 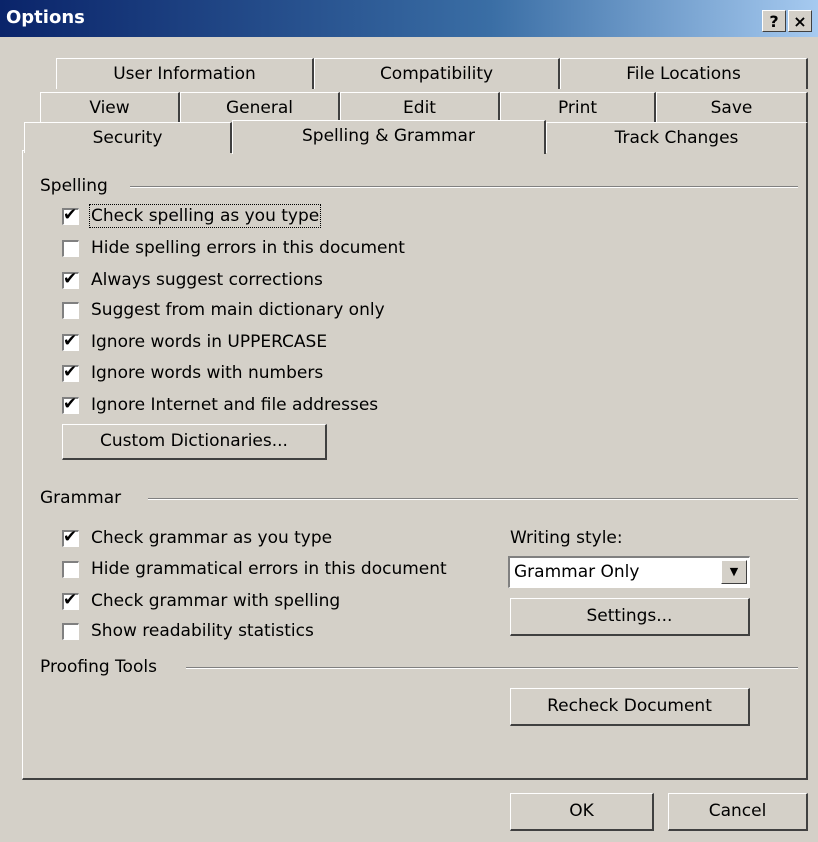 What do you see at coordinates (205, 216) in the screenshot?
I see `option-label: Check spelling as you type` at bounding box center [205, 216].